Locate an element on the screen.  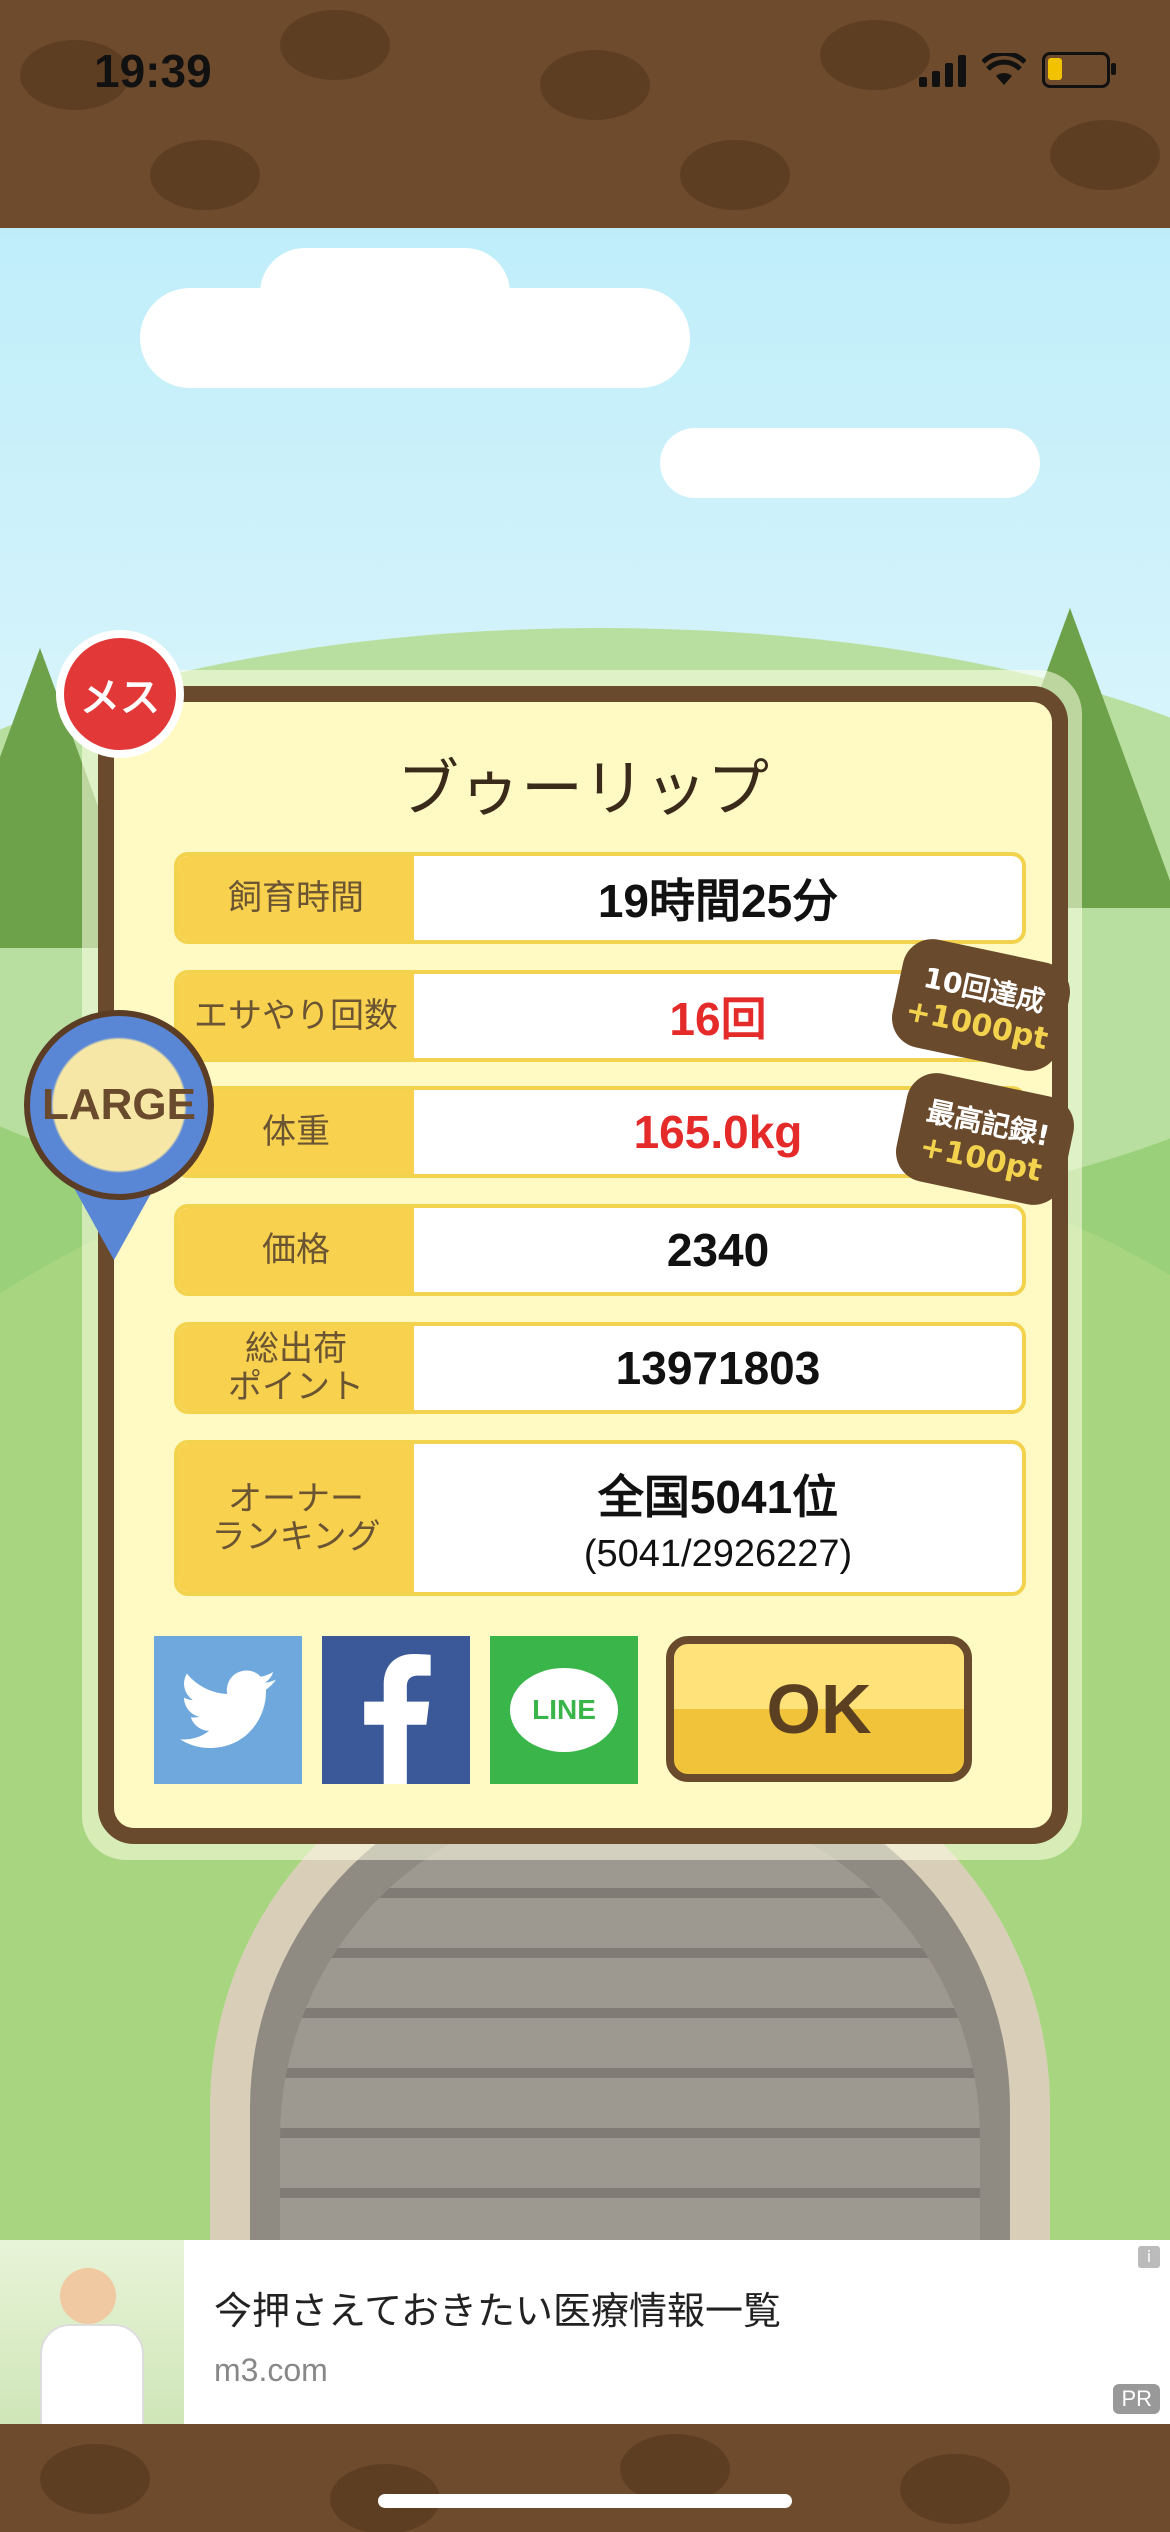
twitter-icon is located at coordinates (228, 1709).